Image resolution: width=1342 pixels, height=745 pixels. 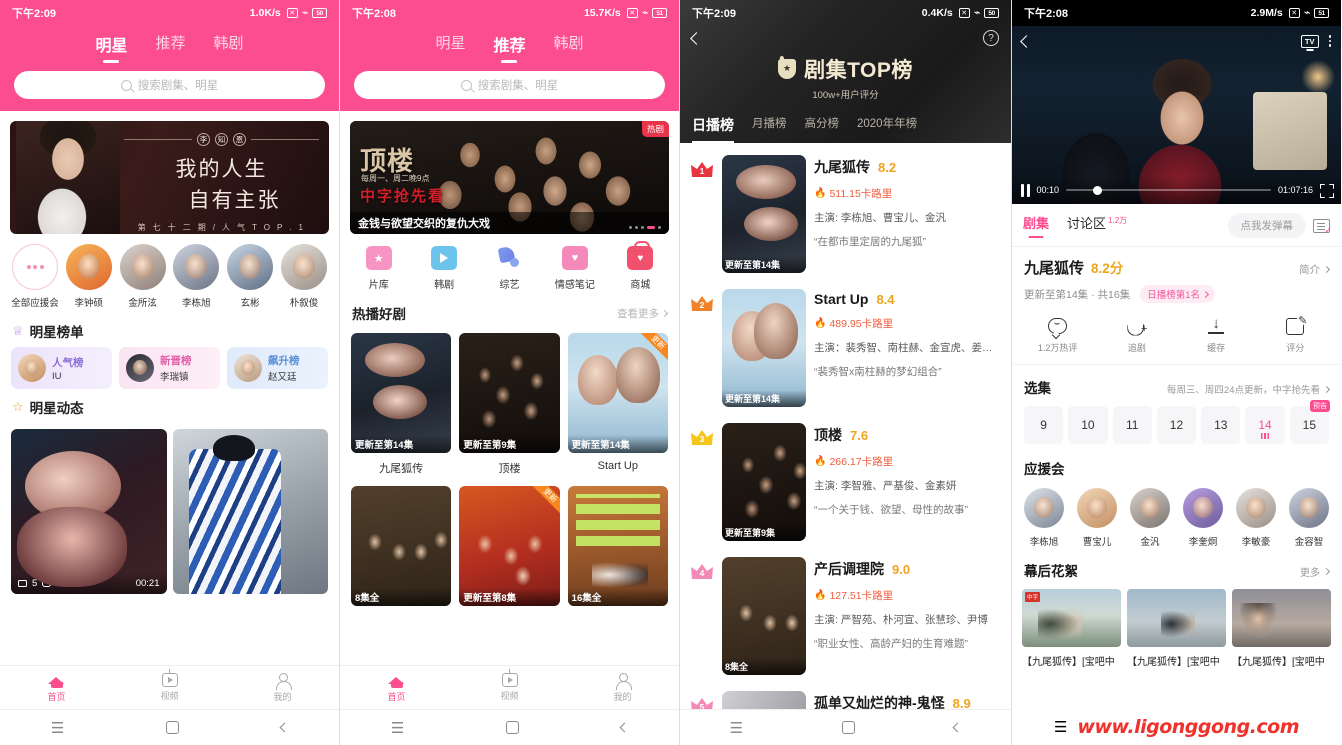 What do you see at coordinates (617, 546) in the screenshot?
I see `poster-item: 16集全` at bounding box center [617, 546].